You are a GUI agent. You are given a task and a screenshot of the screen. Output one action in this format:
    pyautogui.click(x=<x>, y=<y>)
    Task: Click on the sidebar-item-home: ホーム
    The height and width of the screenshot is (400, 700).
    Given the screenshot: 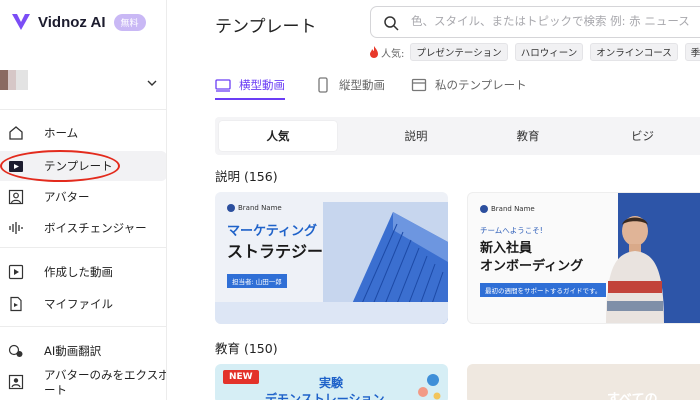 What is the action you would take?
    pyautogui.click(x=83, y=133)
    